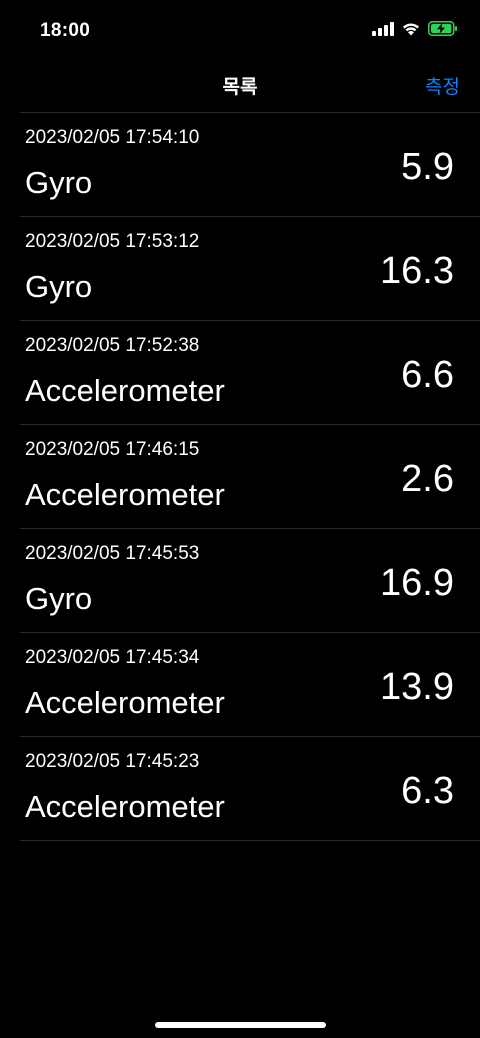 This screenshot has height=1038, width=480. What do you see at coordinates (427, 375) in the screenshot?
I see `measurement-value: 6.6` at bounding box center [427, 375].